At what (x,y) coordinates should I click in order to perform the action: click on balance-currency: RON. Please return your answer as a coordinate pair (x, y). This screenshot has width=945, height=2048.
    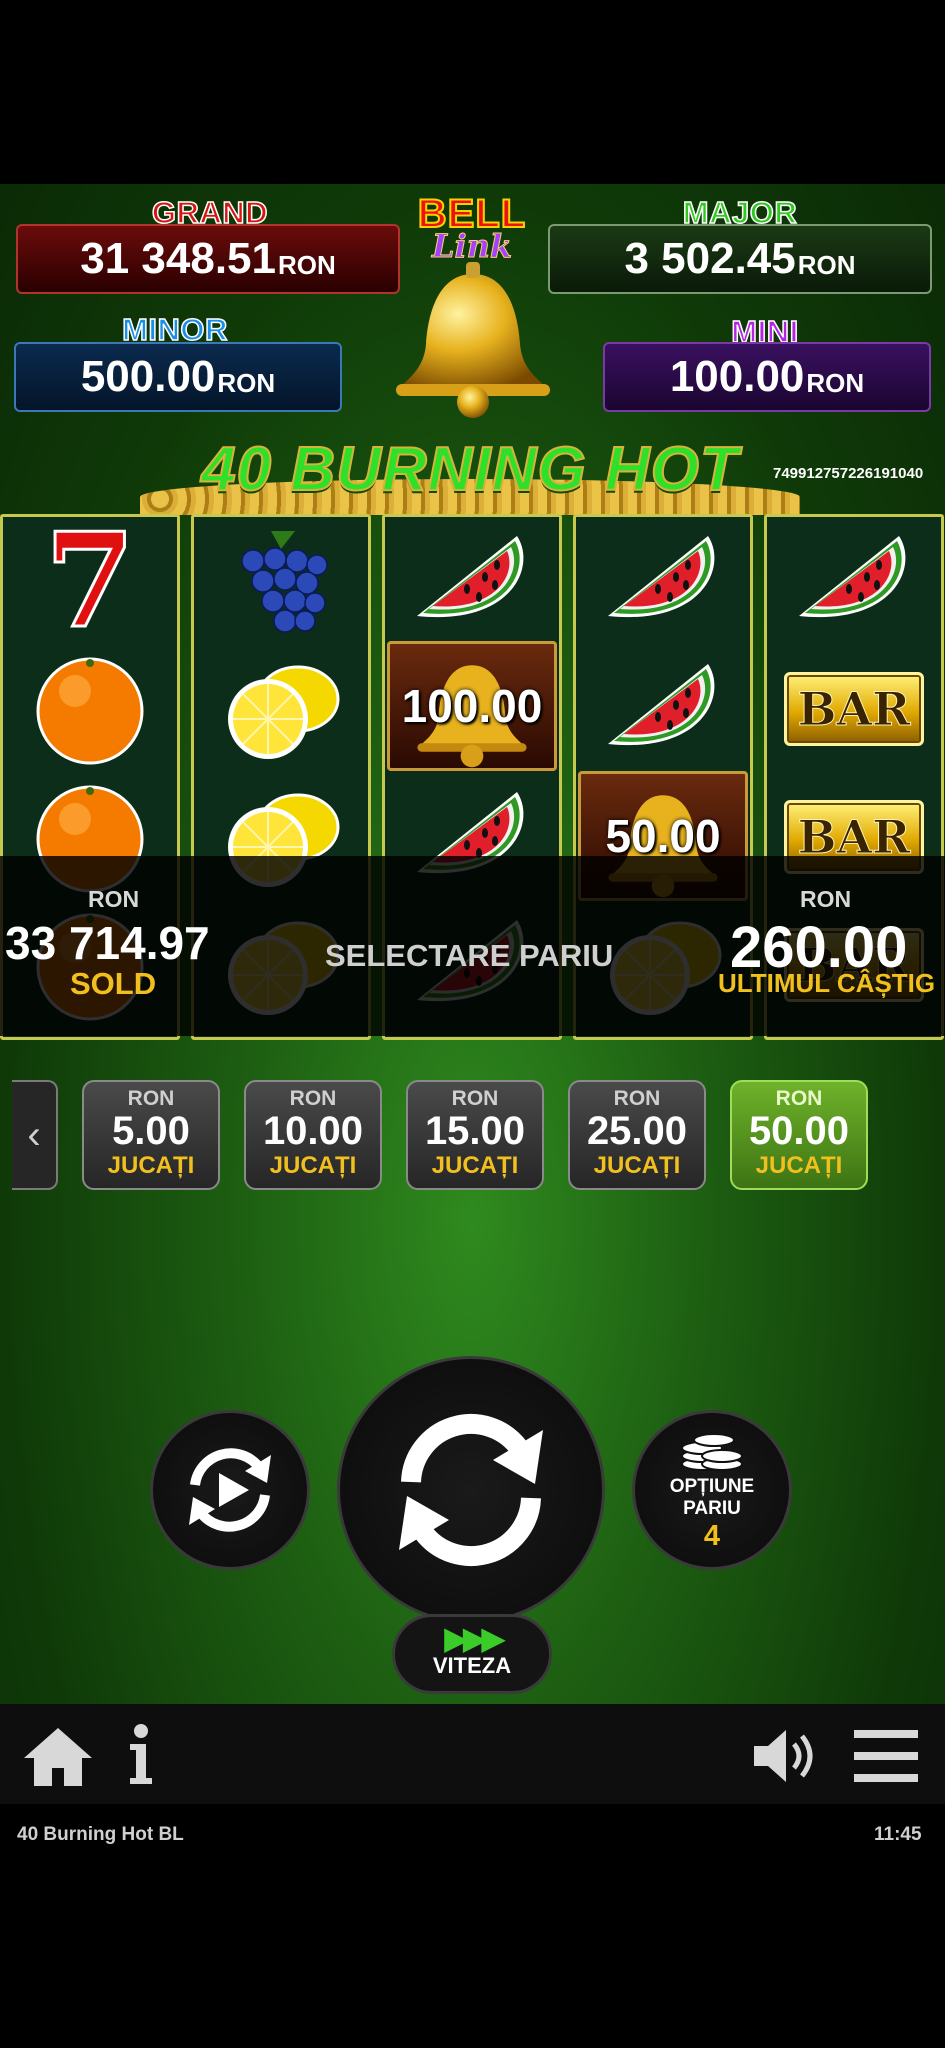
    Looking at the image, I should click on (114, 899).